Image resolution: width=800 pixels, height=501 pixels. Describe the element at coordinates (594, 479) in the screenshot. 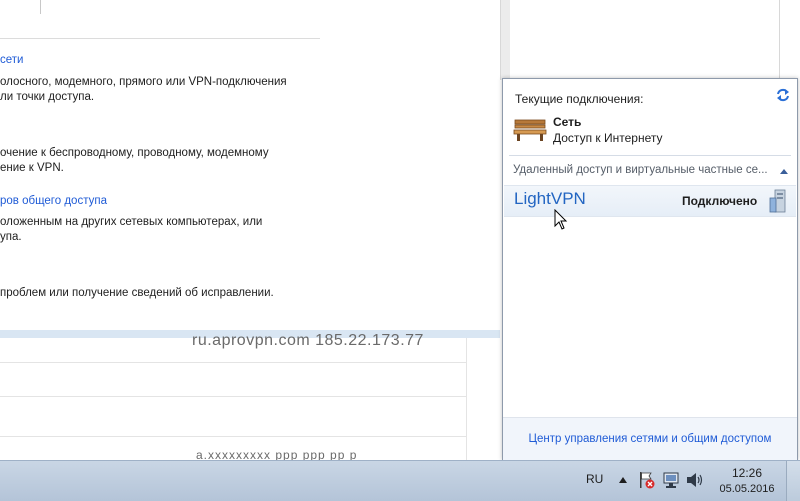

I see `language-indicator: RU` at that location.